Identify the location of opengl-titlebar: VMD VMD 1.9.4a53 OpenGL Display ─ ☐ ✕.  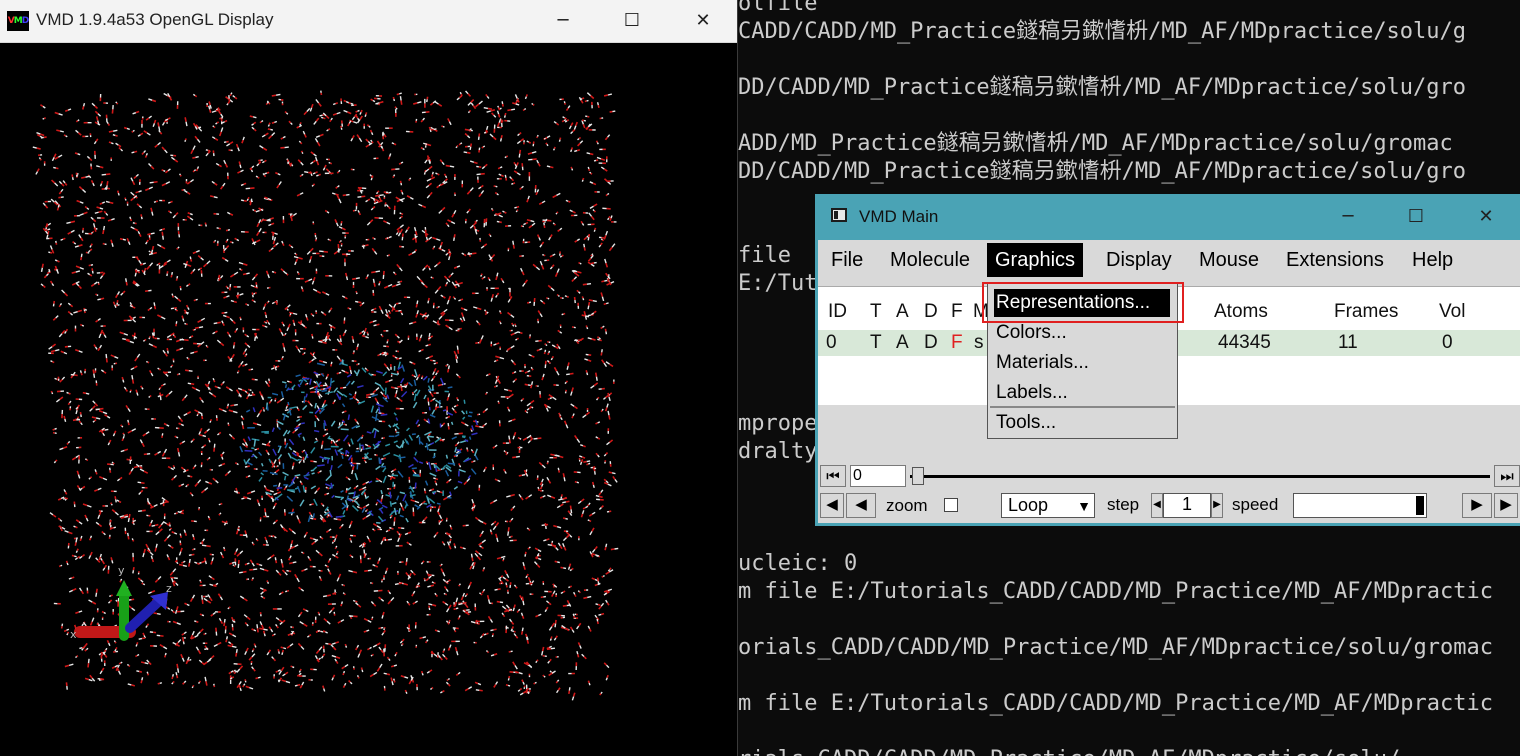
(368, 21).